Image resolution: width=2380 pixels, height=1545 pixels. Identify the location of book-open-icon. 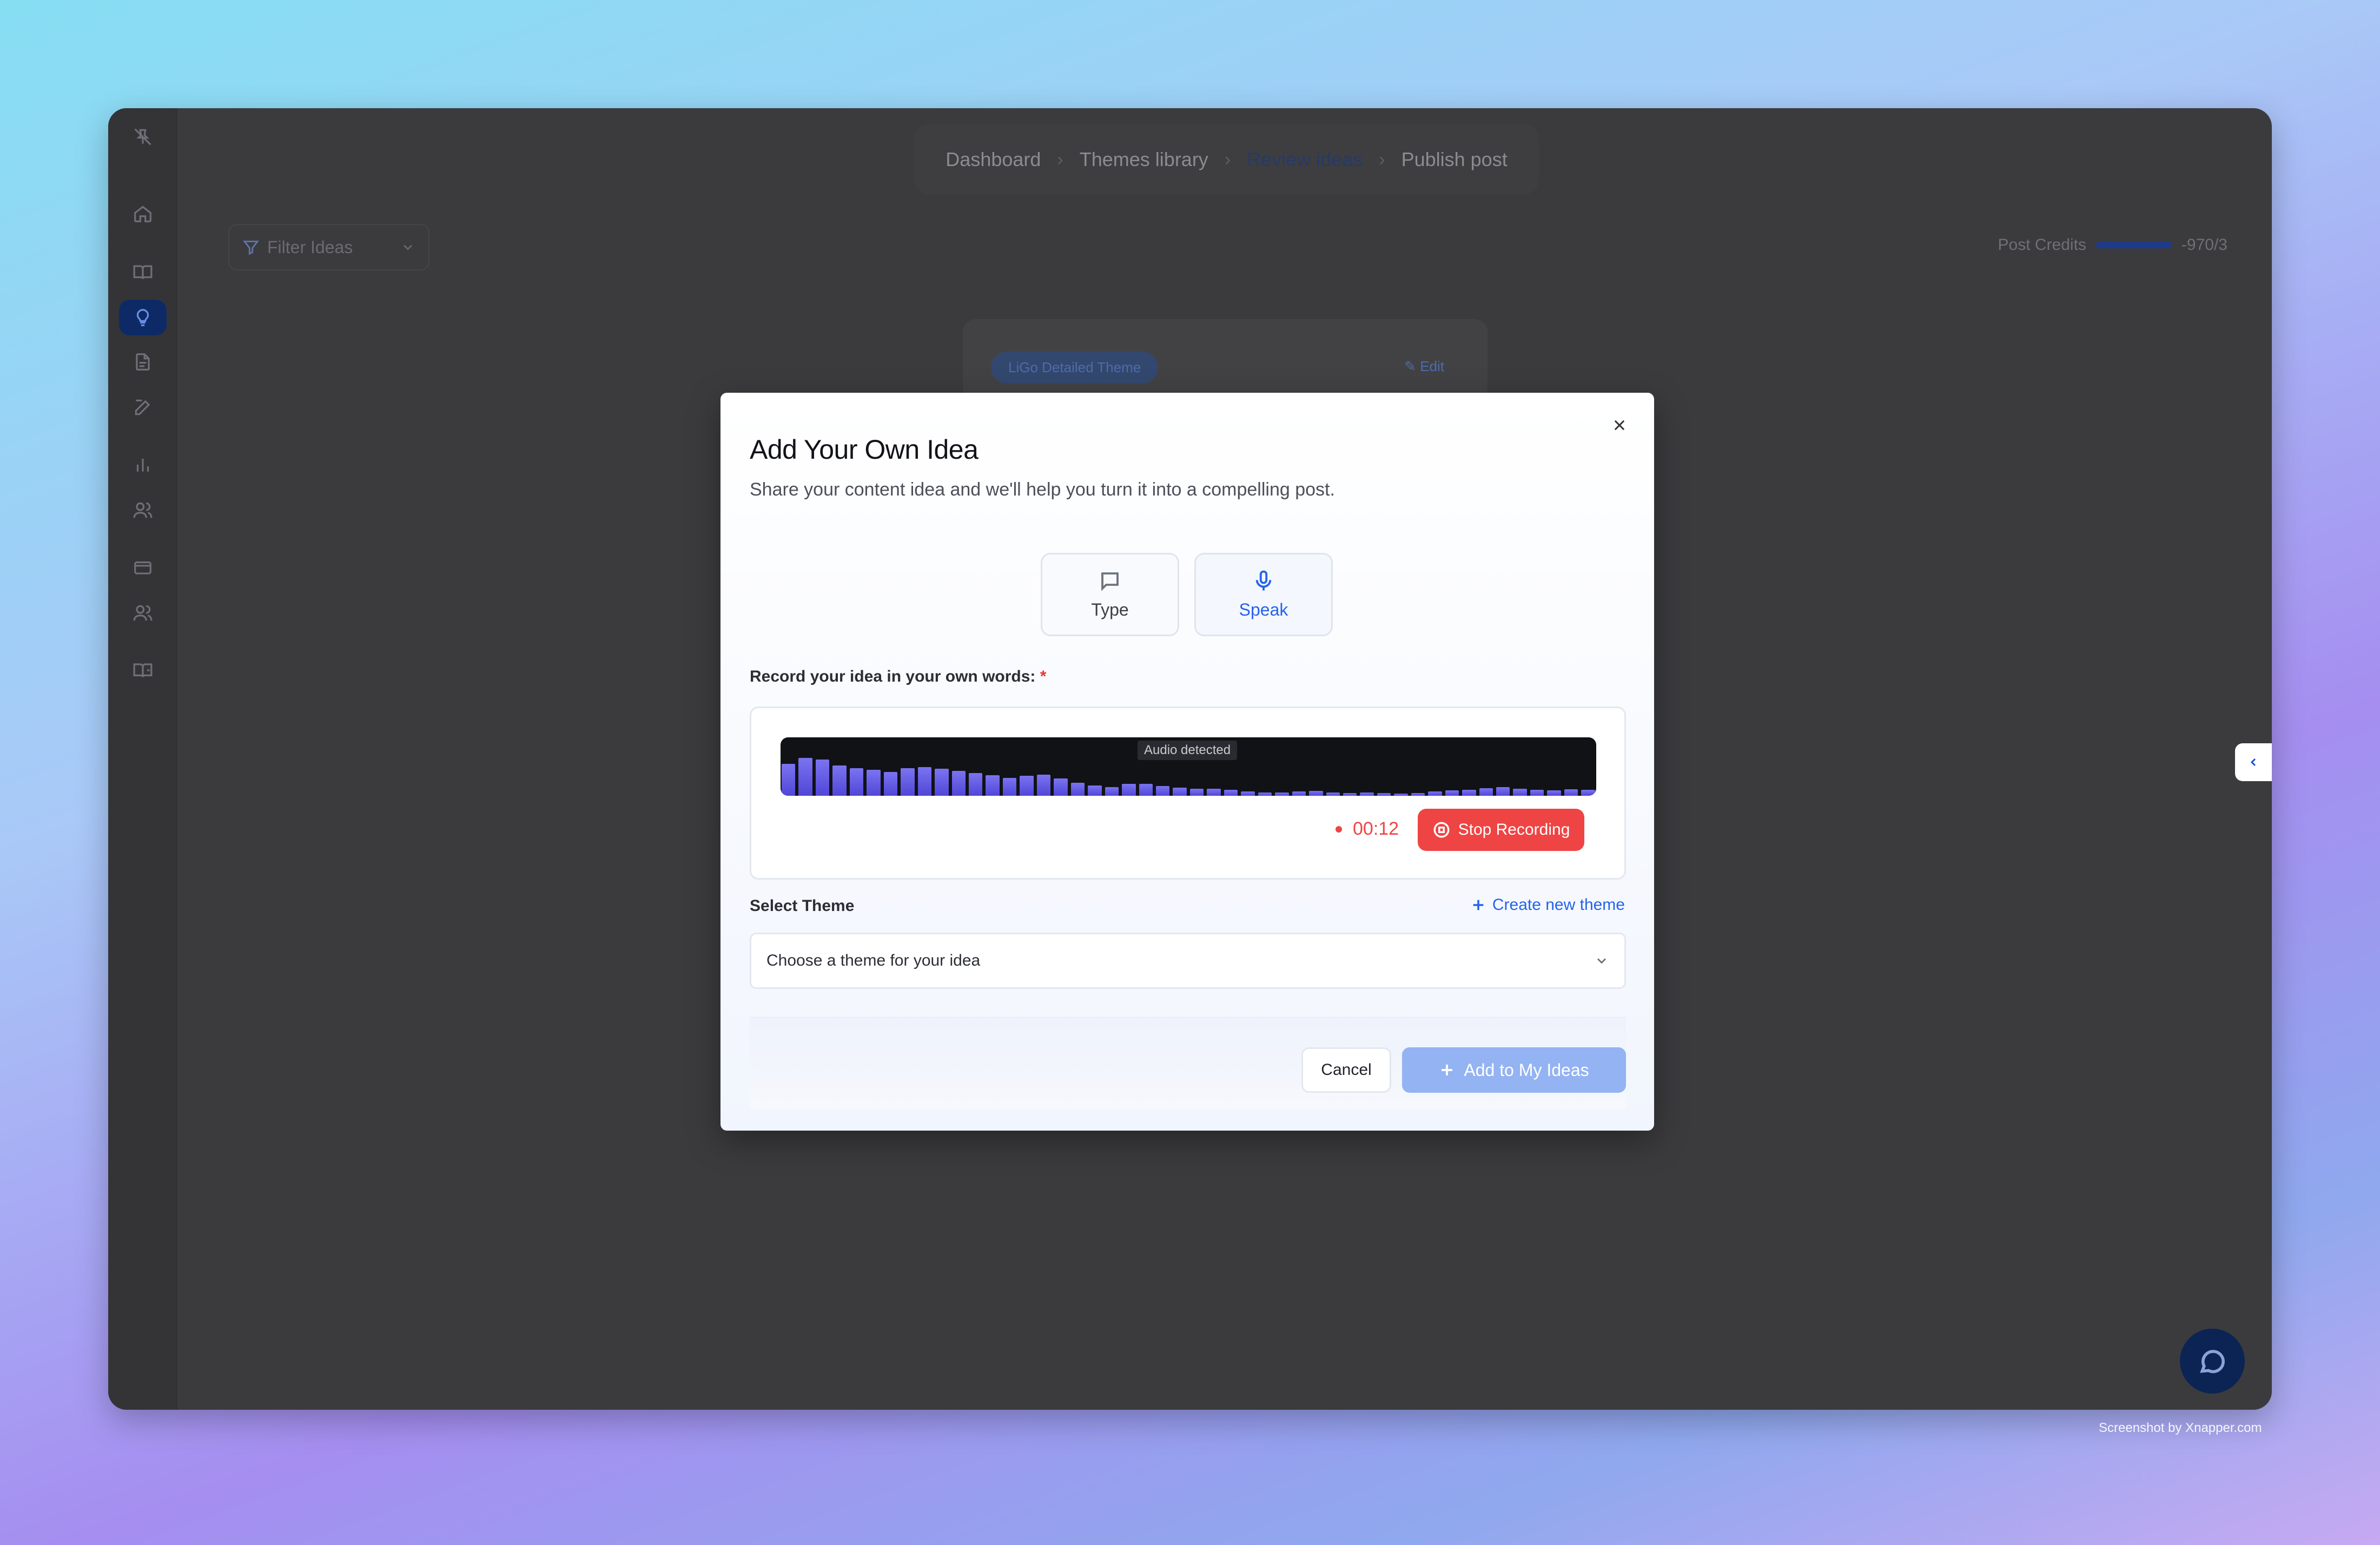
(143, 272).